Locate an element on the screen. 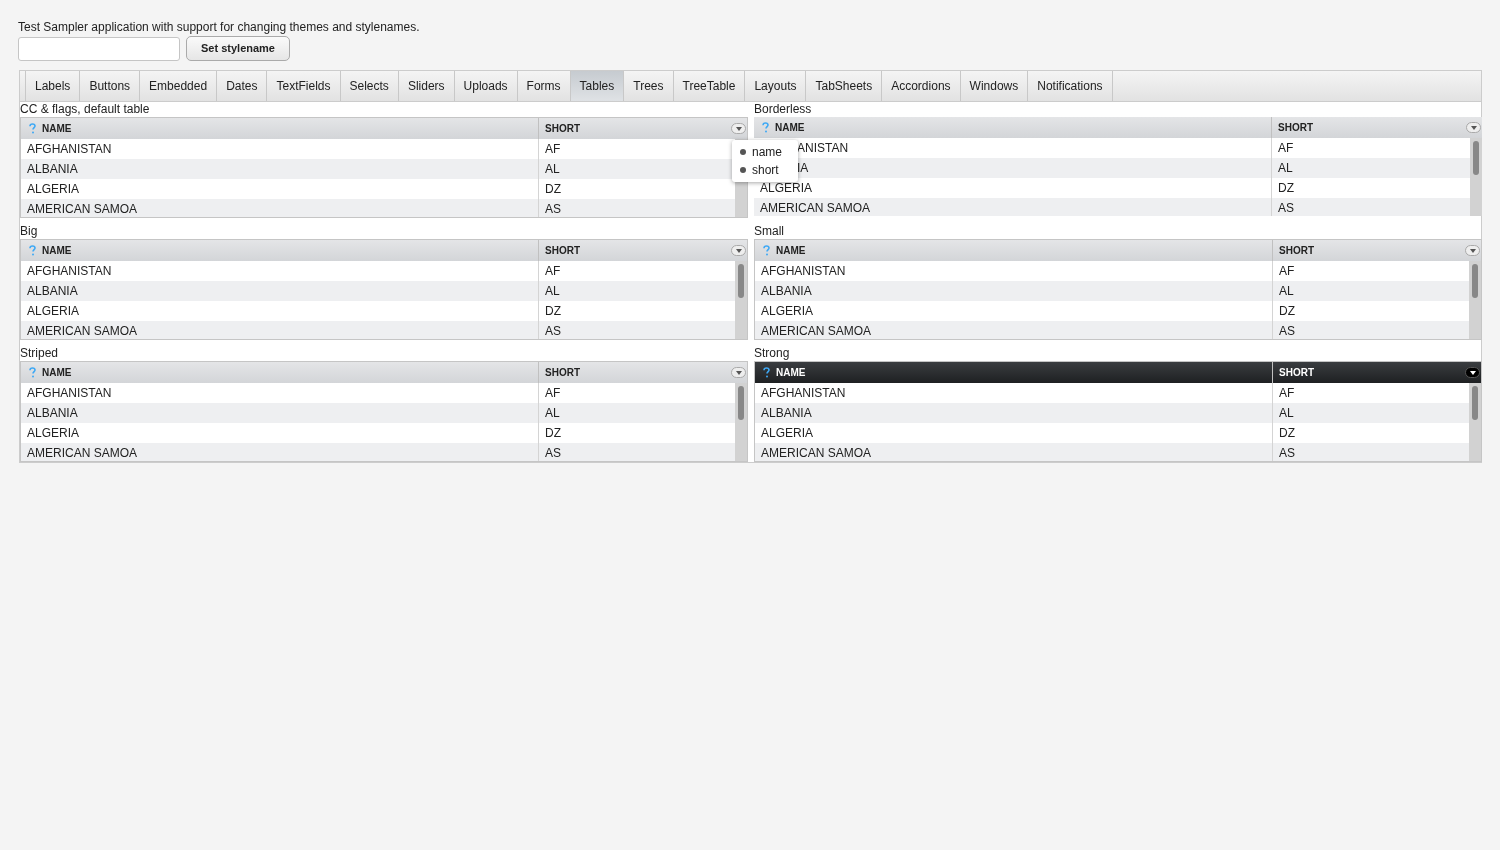 The image size is (1500, 850). table-caption: Striped is located at coordinates (39, 353).